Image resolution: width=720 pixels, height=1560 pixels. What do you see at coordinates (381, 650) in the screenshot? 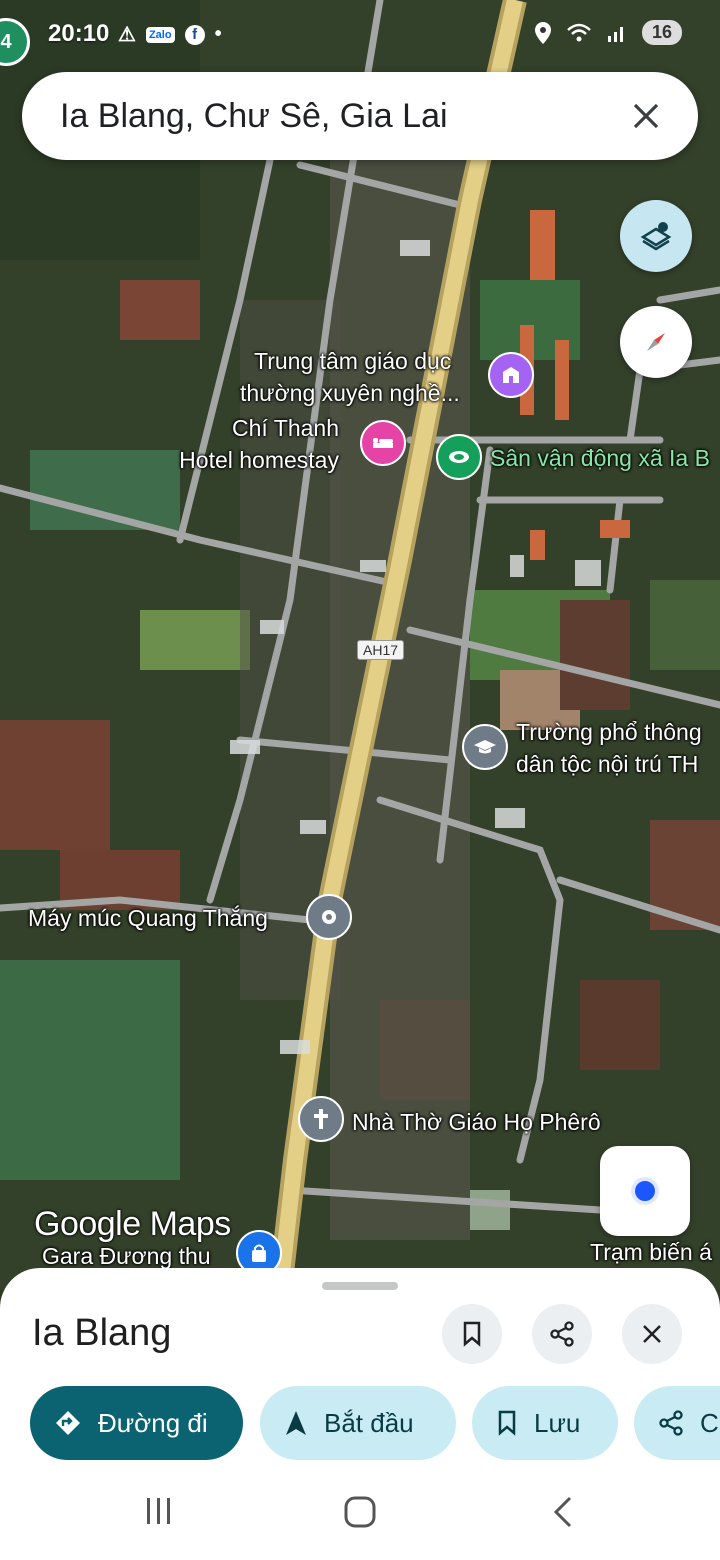
I see `road-shield-ah17: AH17` at bounding box center [381, 650].